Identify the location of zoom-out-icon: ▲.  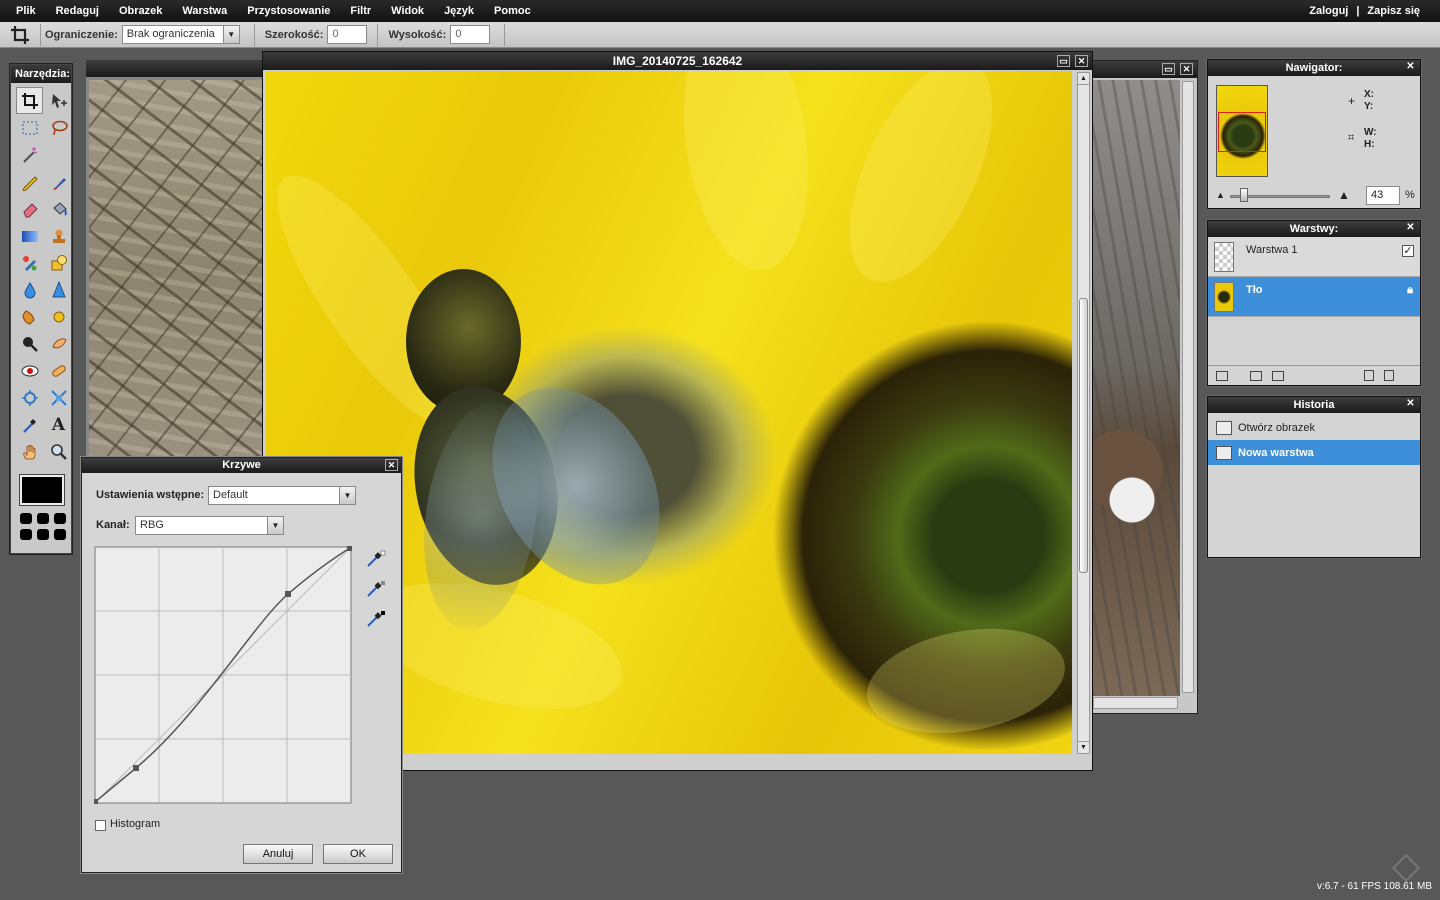
(1220, 195).